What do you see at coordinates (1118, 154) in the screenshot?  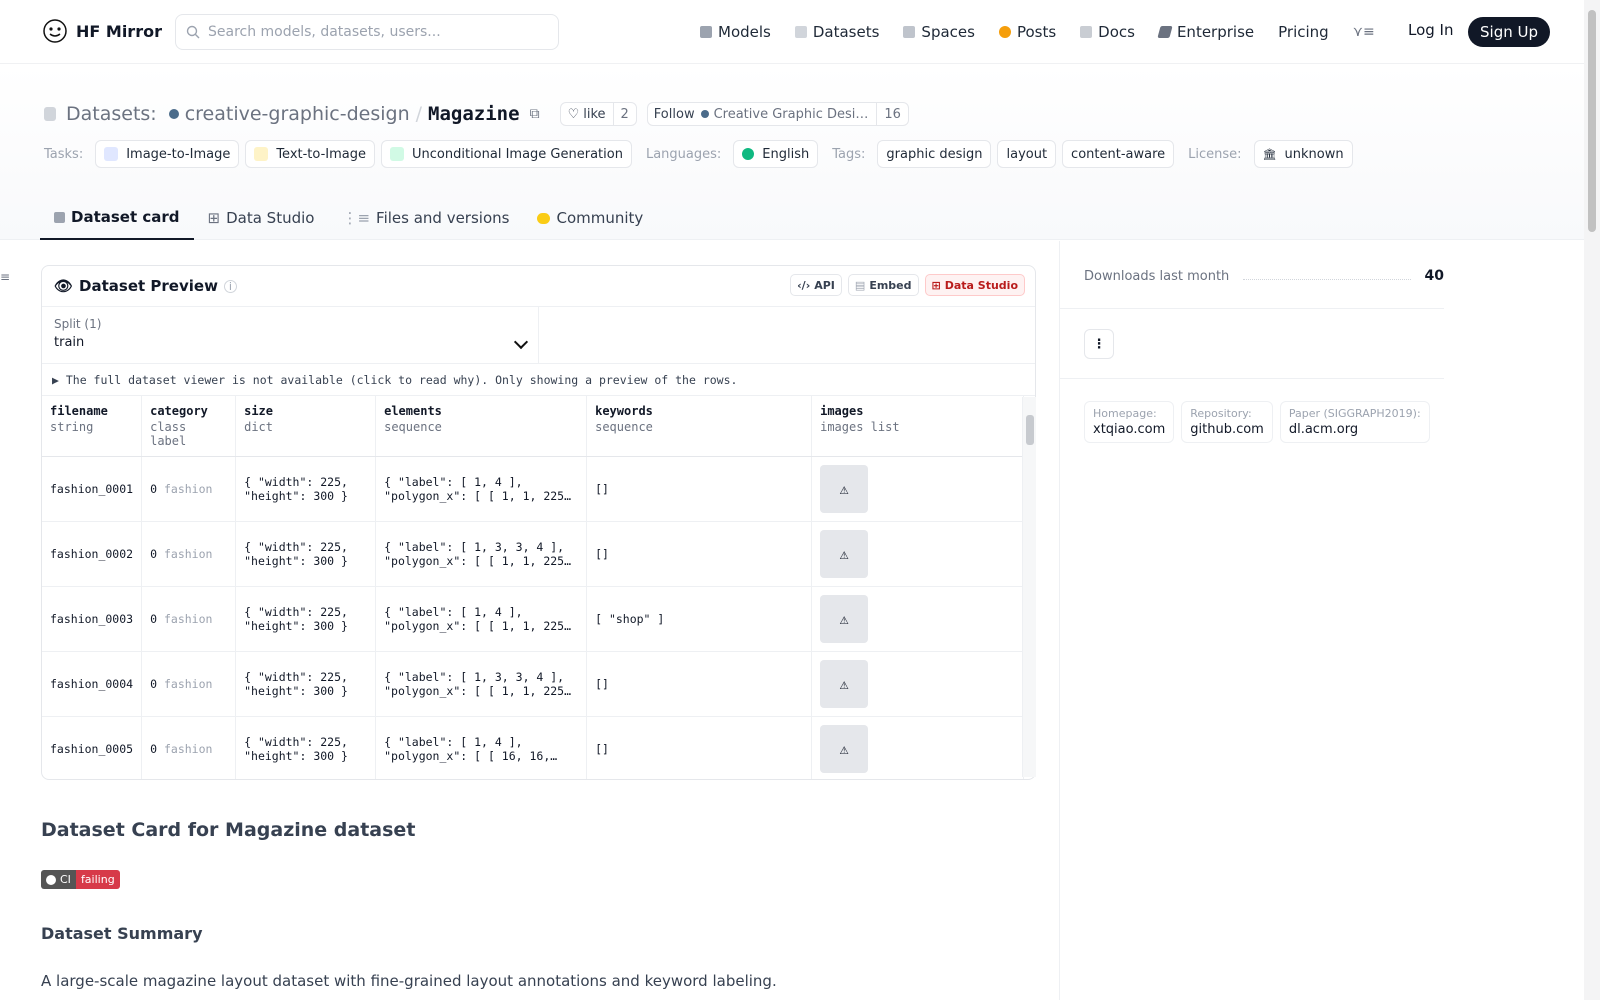 I see `tag-content-aware: content-aware` at bounding box center [1118, 154].